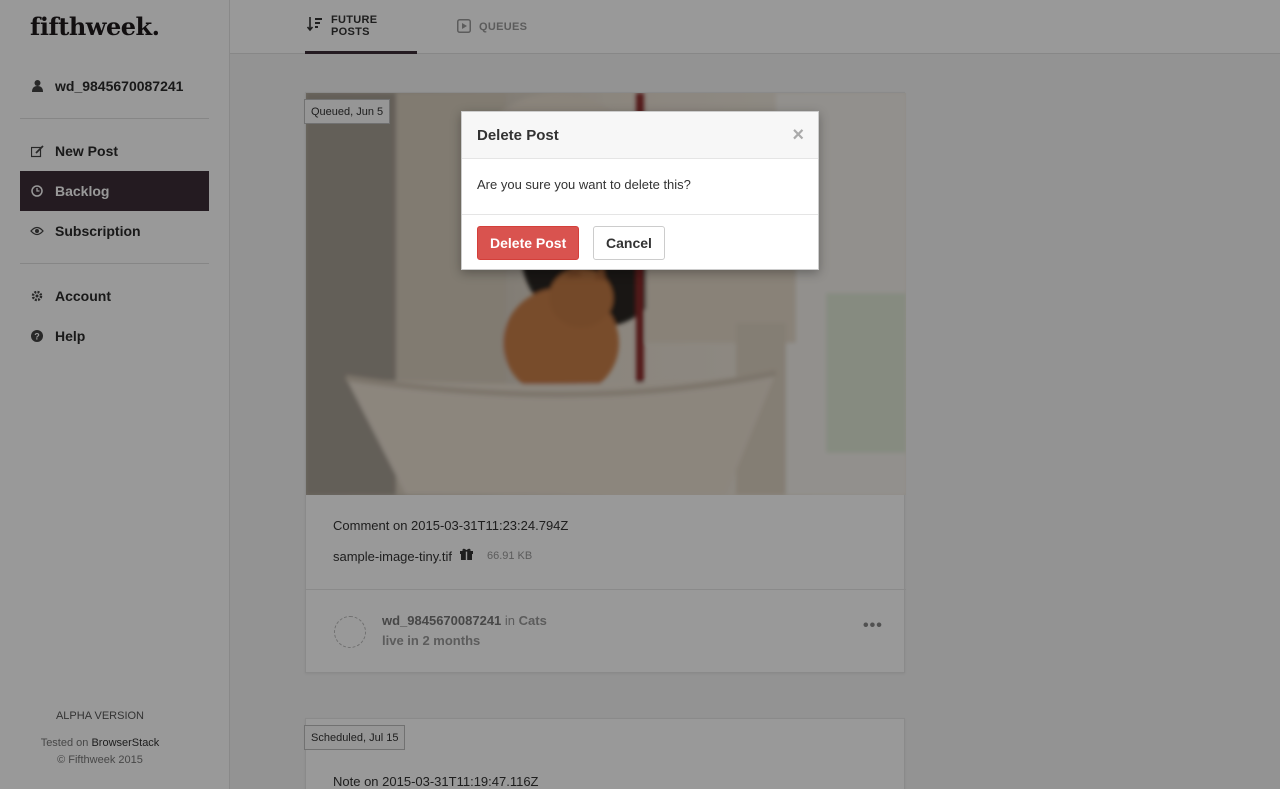  Describe the element at coordinates (518, 135) in the screenshot. I see `modal-title: Delete Post` at that location.